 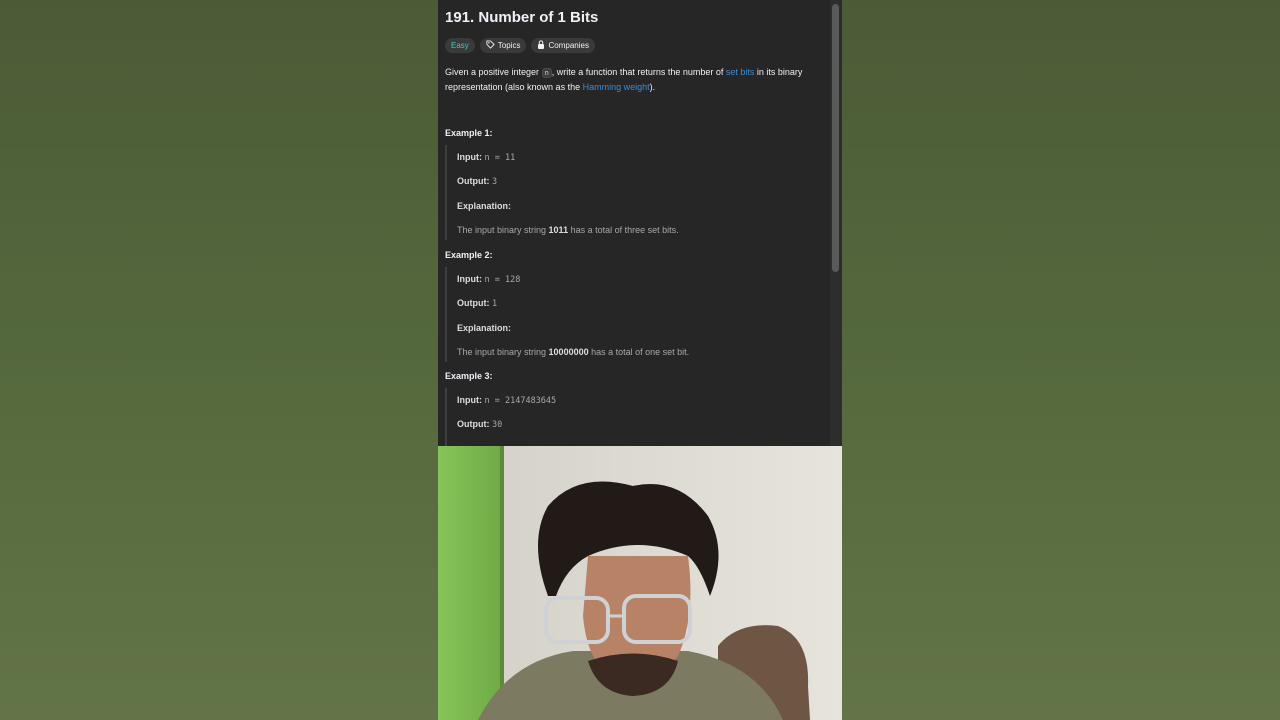 What do you see at coordinates (484, 206) in the screenshot?
I see `example-1-explanation-label: Explanation:` at bounding box center [484, 206].